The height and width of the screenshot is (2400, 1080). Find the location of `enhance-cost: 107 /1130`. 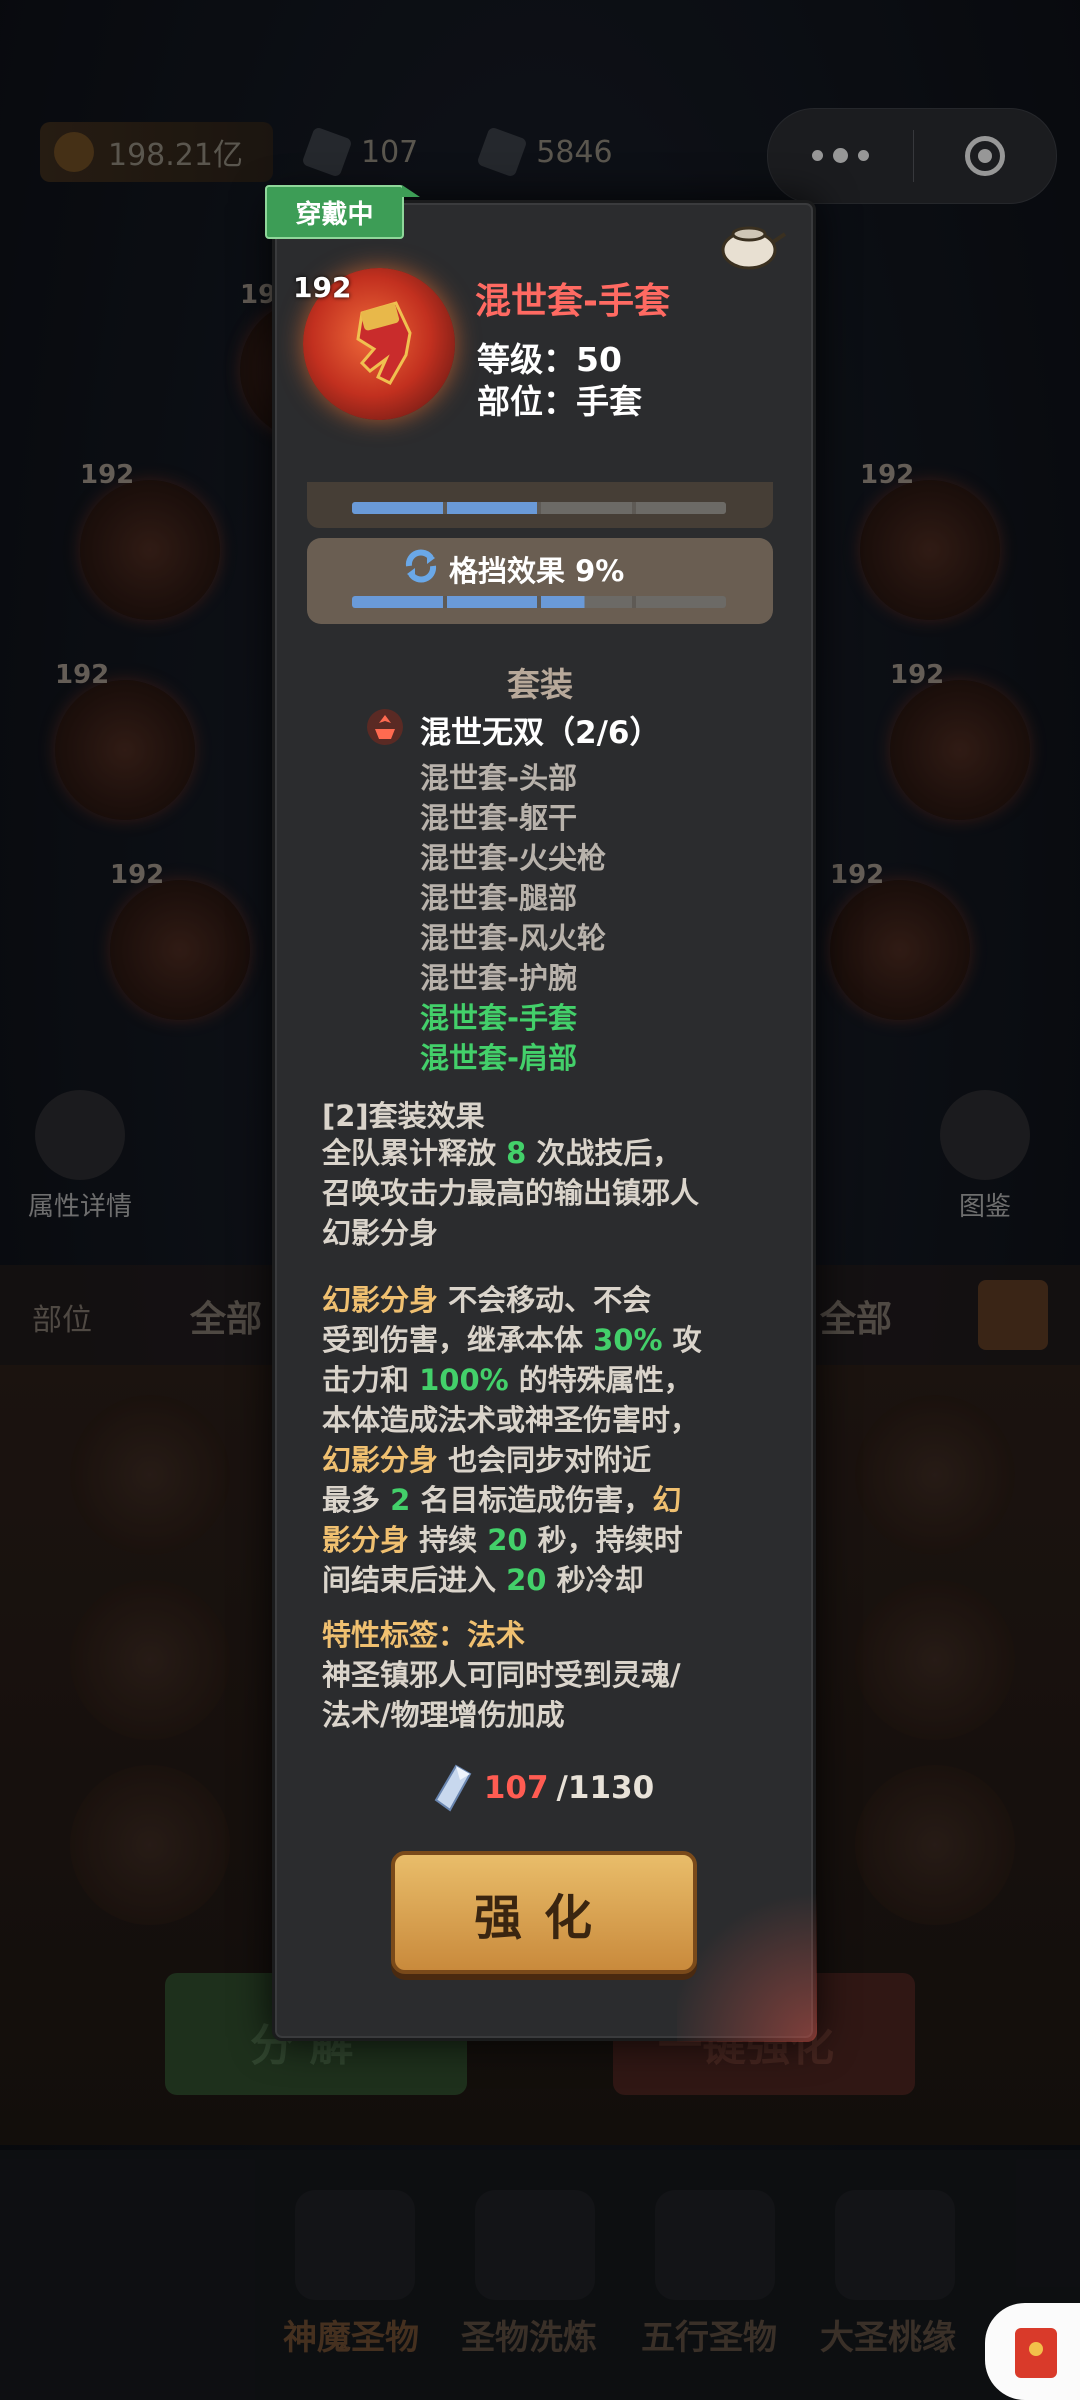

enhance-cost: 107 /1130 is located at coordinates (540, 1788).